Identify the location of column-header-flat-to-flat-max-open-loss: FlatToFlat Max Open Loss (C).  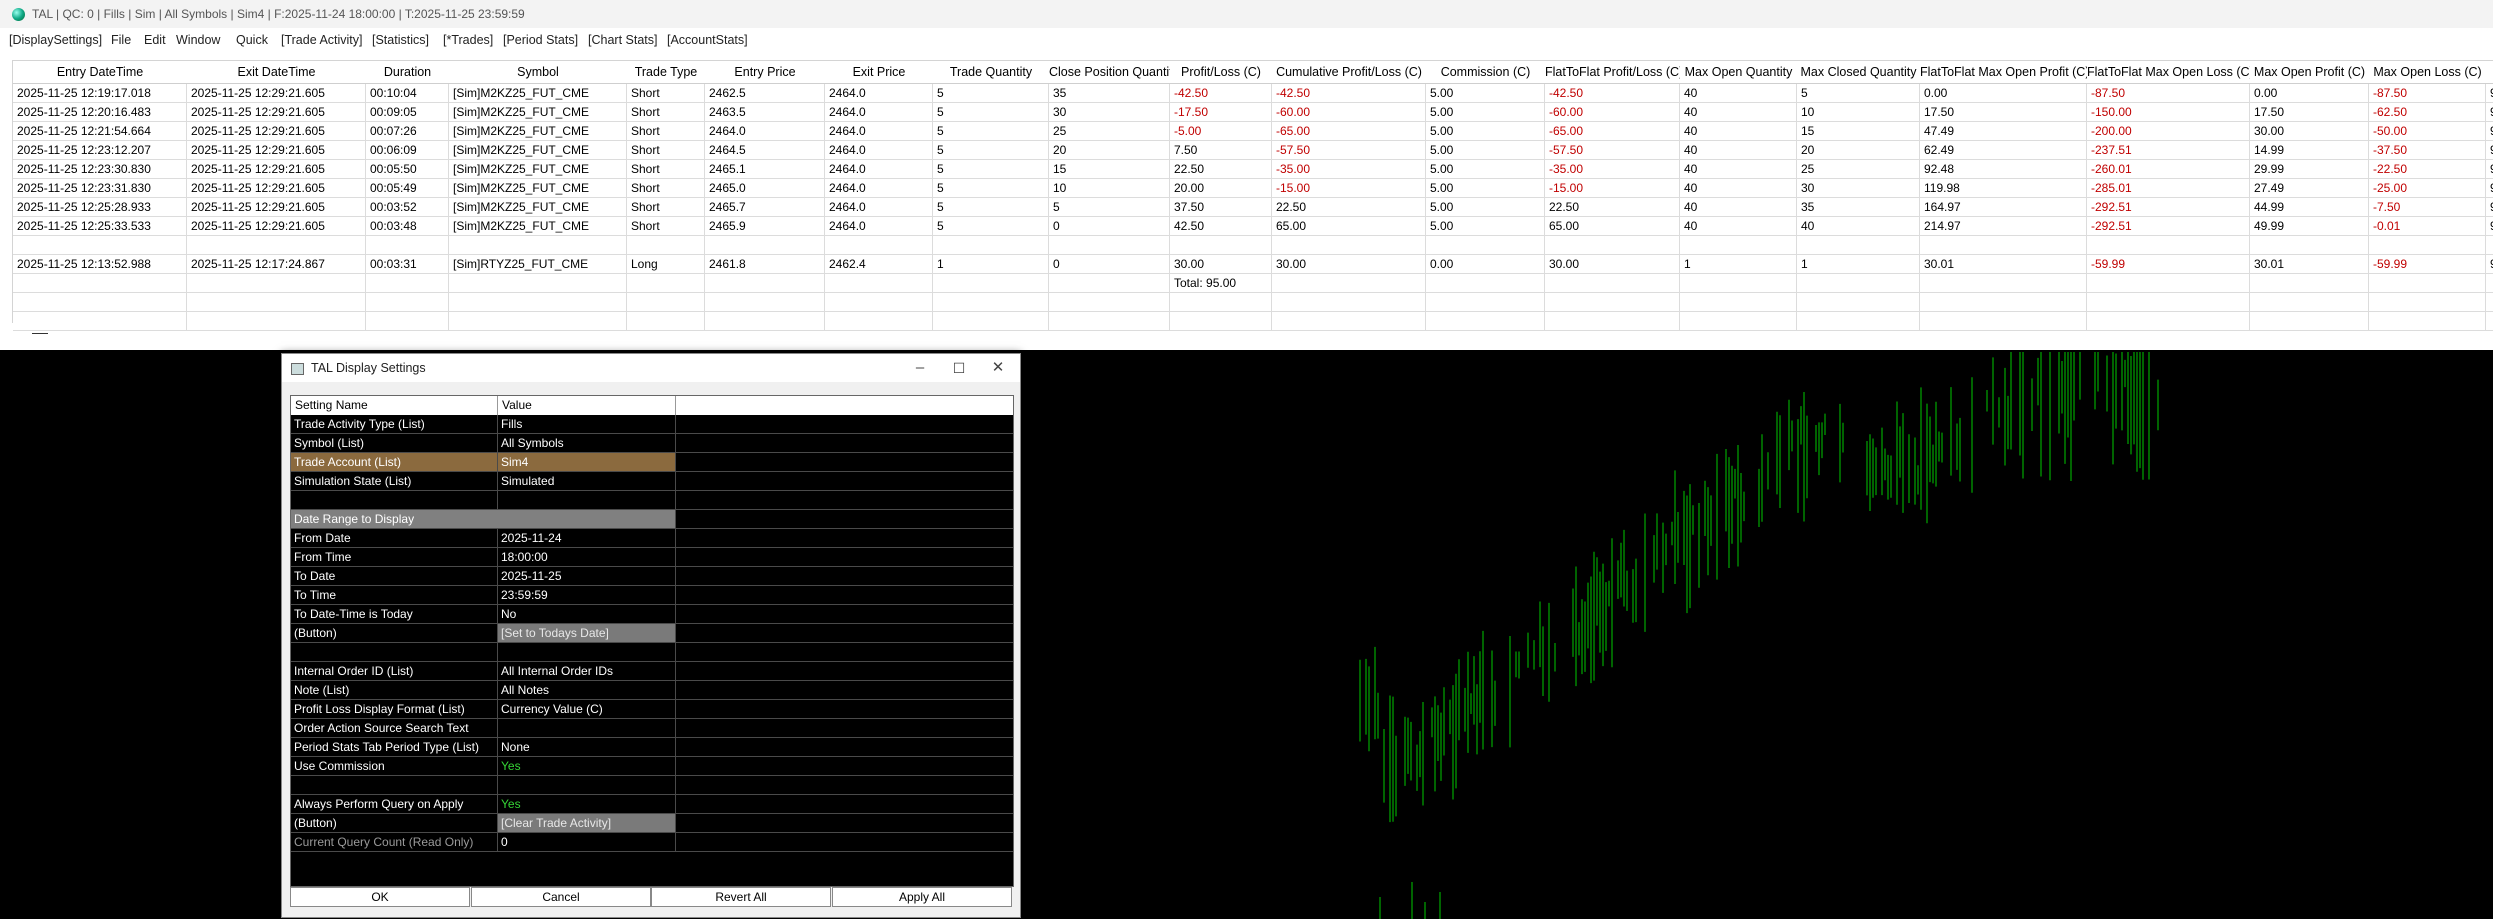
(2169, 72).